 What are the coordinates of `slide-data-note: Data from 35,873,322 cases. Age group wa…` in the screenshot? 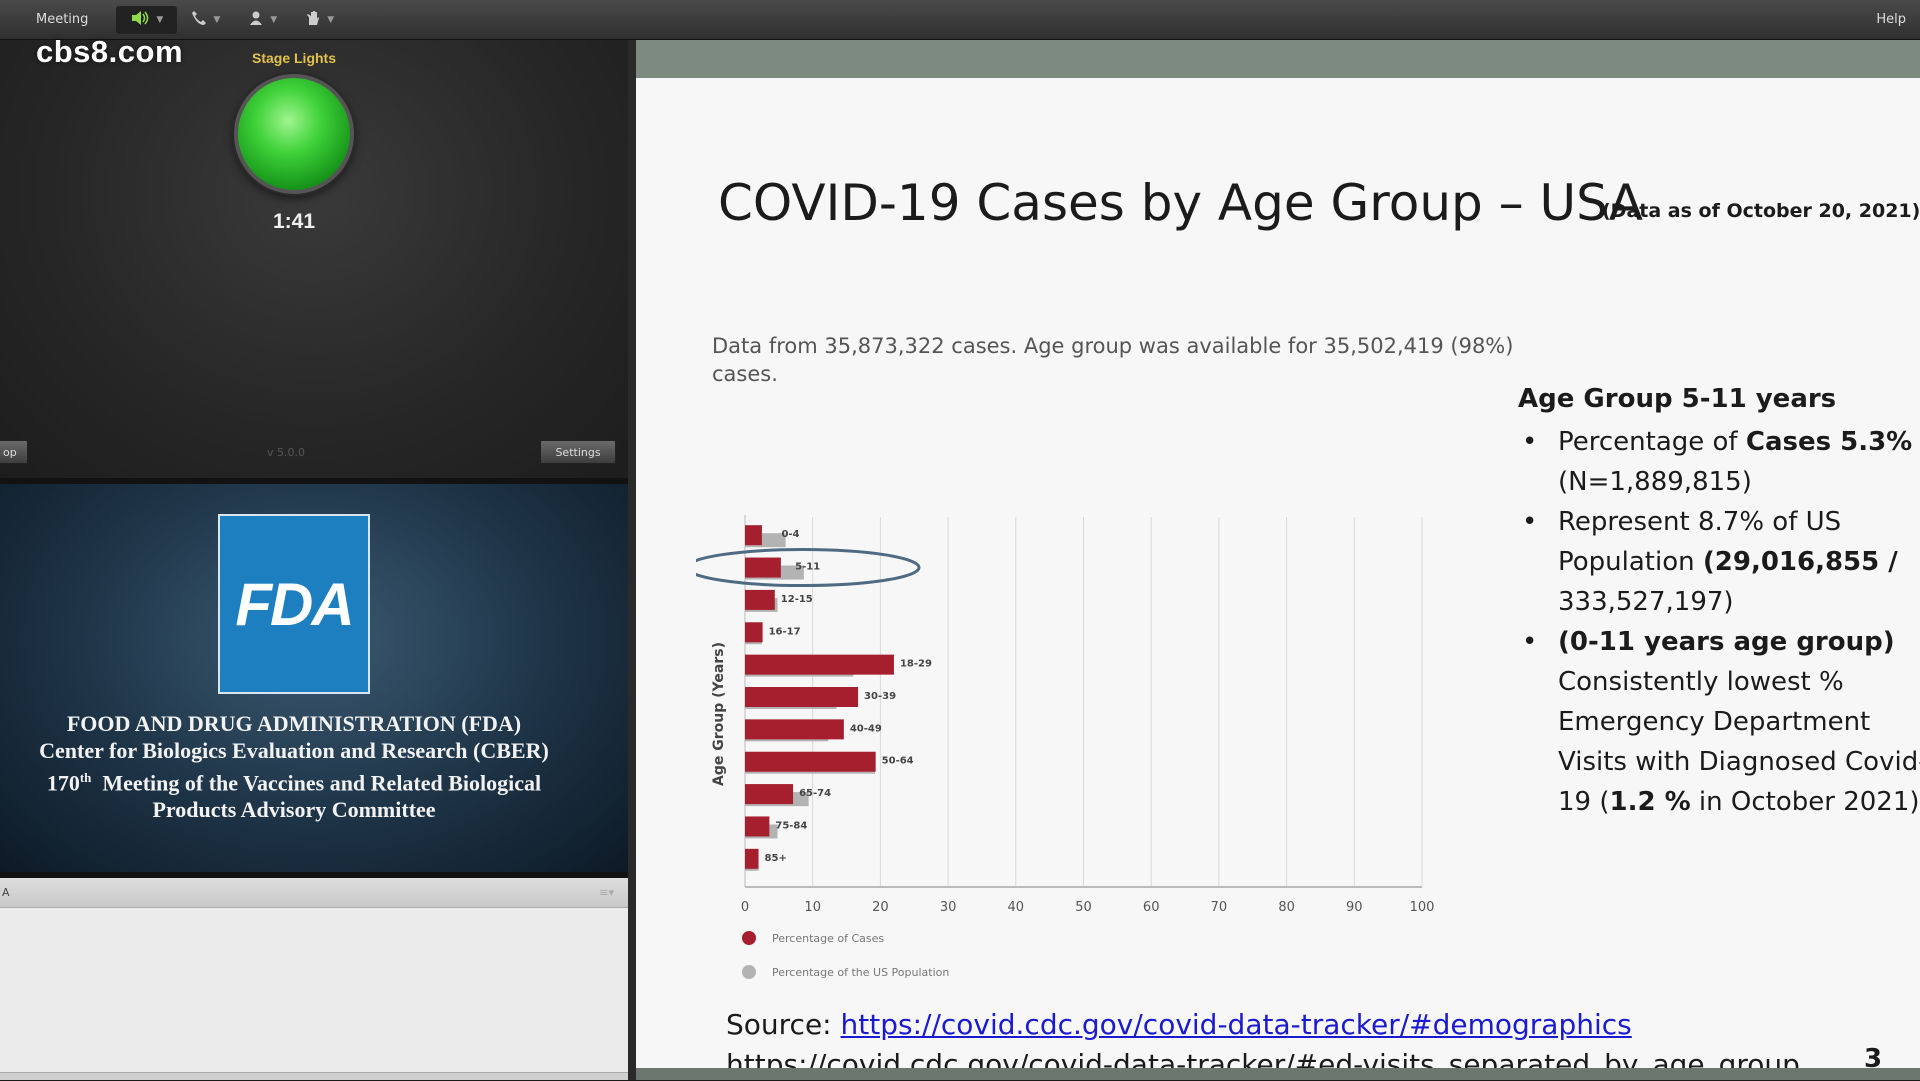 It's located at (1113, 360).